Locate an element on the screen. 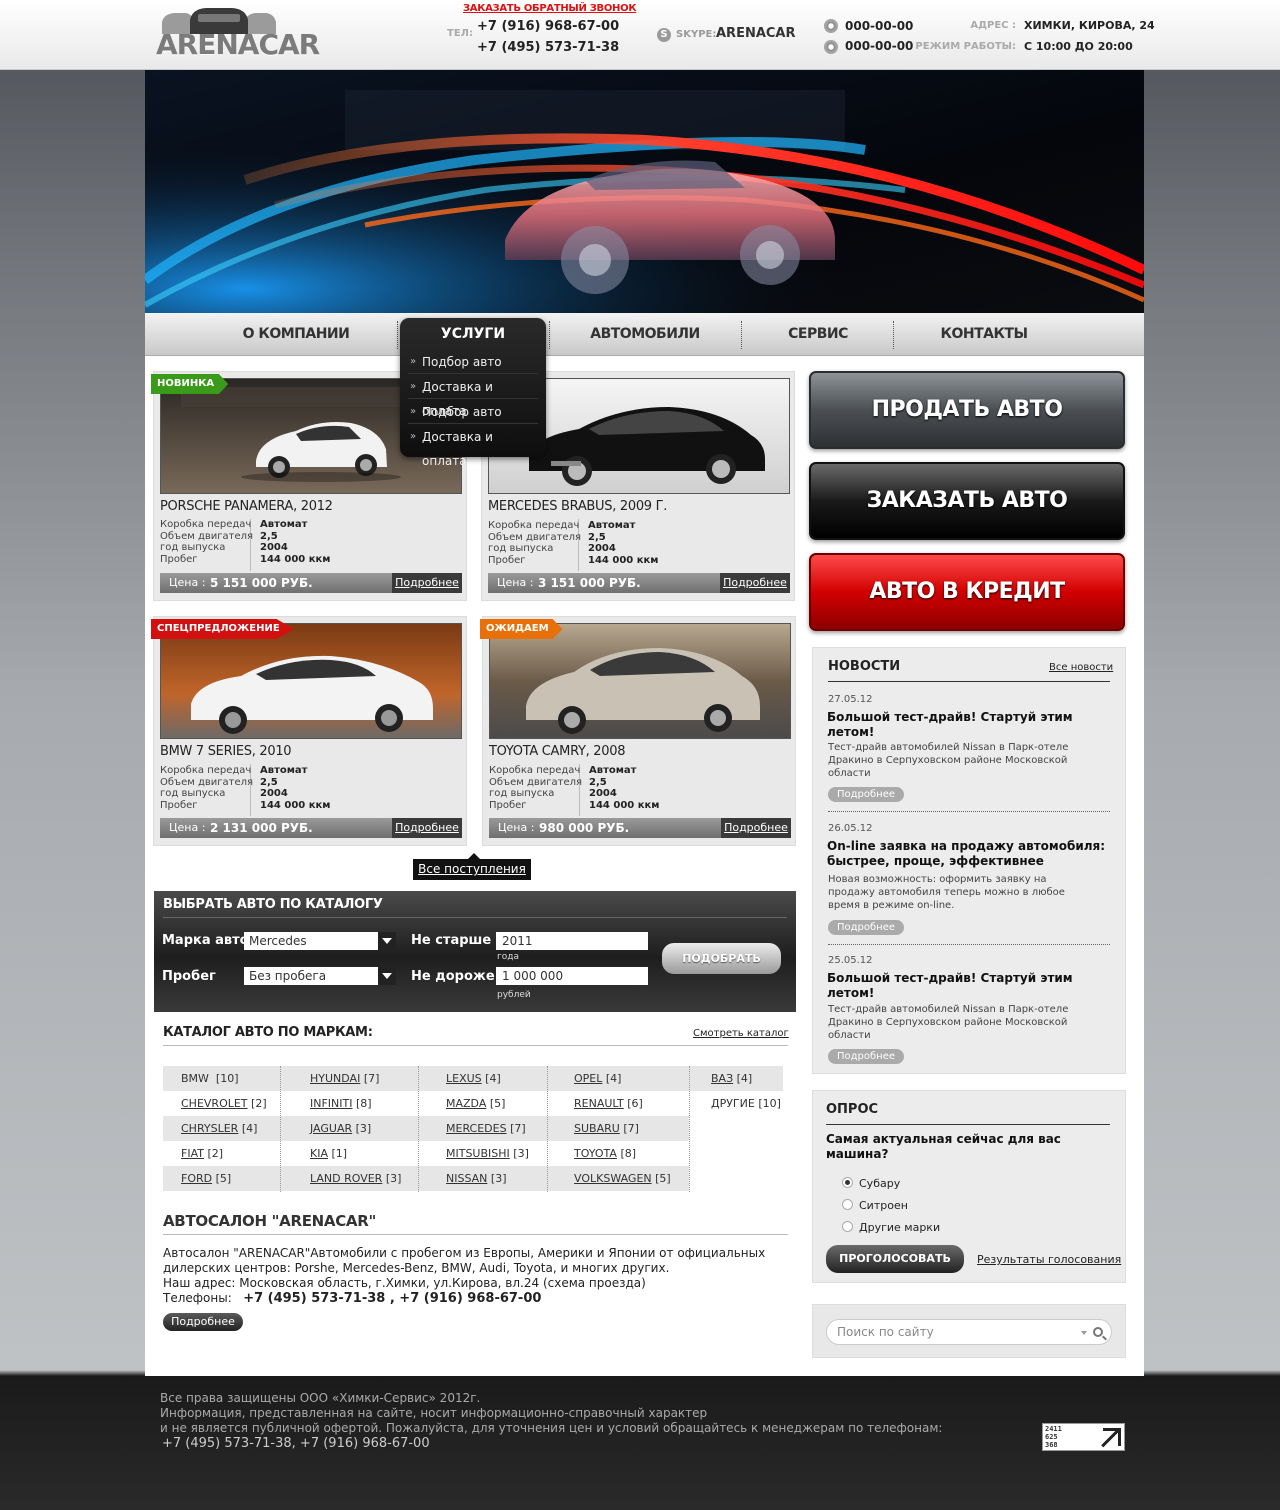 This screenshot has width=1280, height=1510. brand-name: NISSAN is located at coordinates (467, 1178).